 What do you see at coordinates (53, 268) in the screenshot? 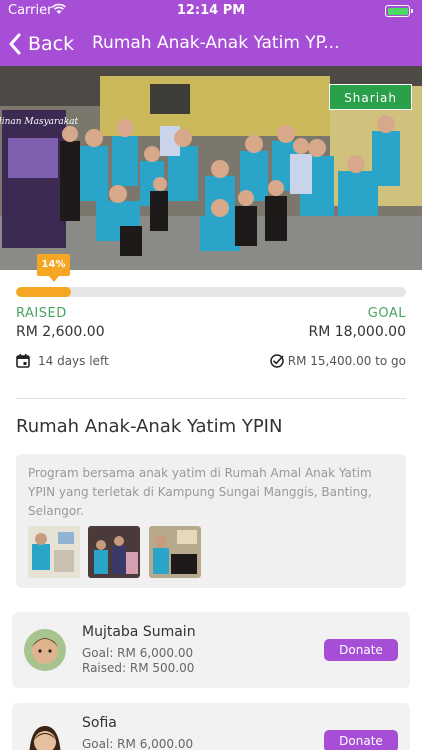
I see `progress-percent-badge: 14%` at bounding box center [53, 268].